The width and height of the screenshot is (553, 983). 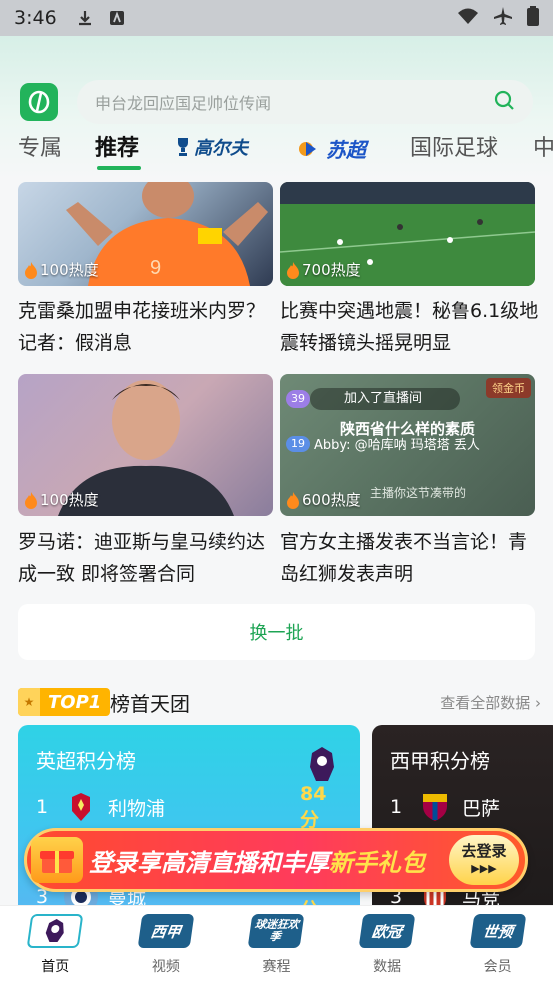 What do you see at coordinates (150, 704) in the screenshot?
I see `rank-section-title: 榜首天团` at bounding box center [150, 704].